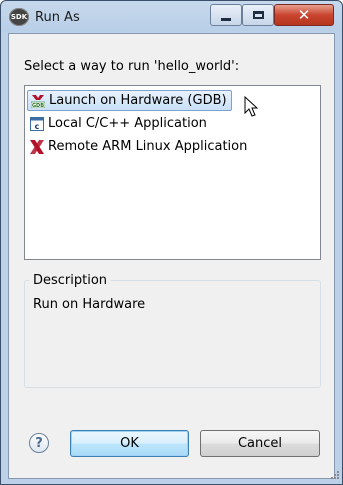 This screenshot has width=343, height=485. What do you see at coordinates (226, 15) in the screenshot?
I see `minimize-button` at bounding box center [226, 15].